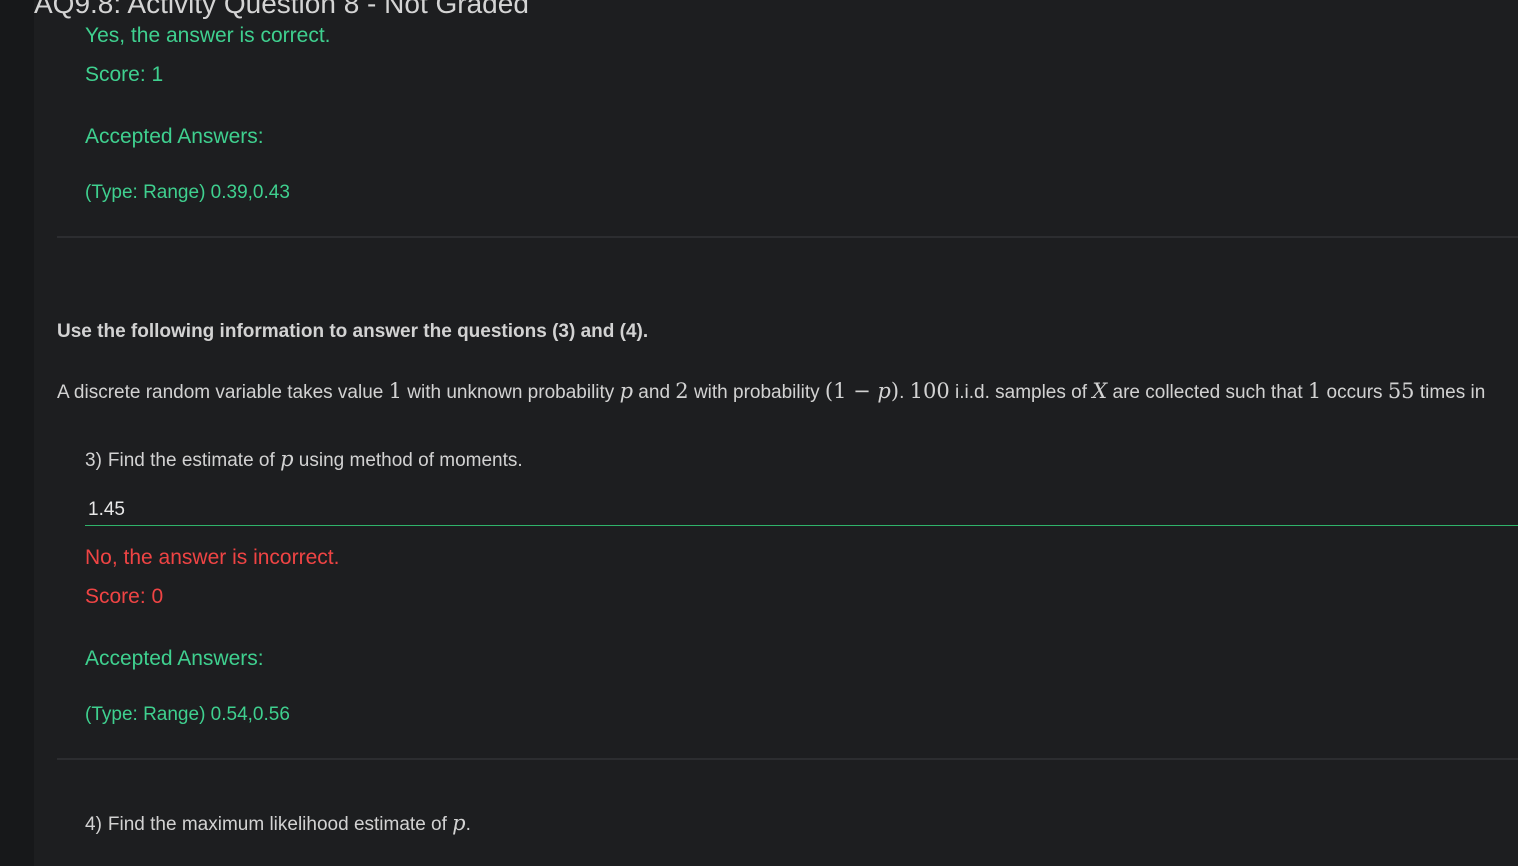  Describe the element at coordinates (174, 658) in the screenshot. I see `q3-accepted-answers-label: Accepted Answers:` at that location.